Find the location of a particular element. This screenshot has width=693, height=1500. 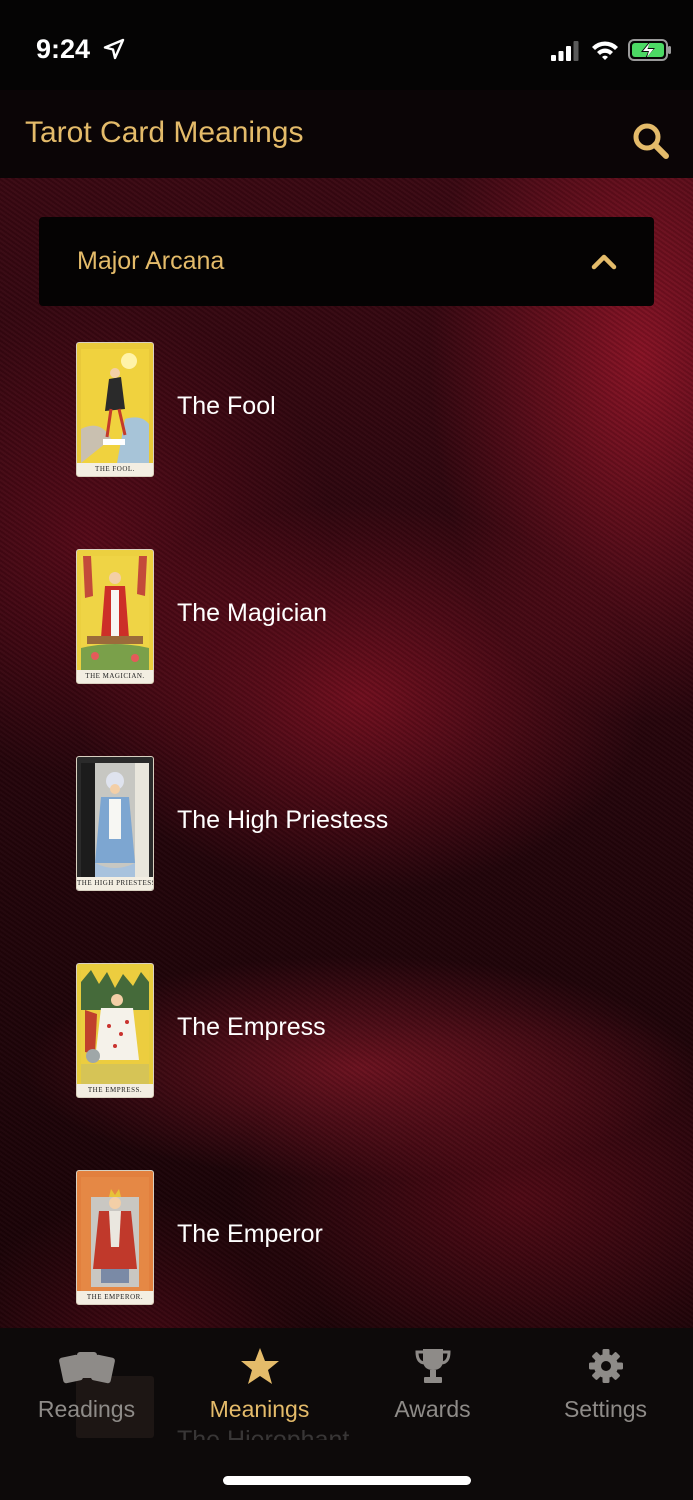

page-title: Tarot Card Meanings is located at coordinates (164, 132).